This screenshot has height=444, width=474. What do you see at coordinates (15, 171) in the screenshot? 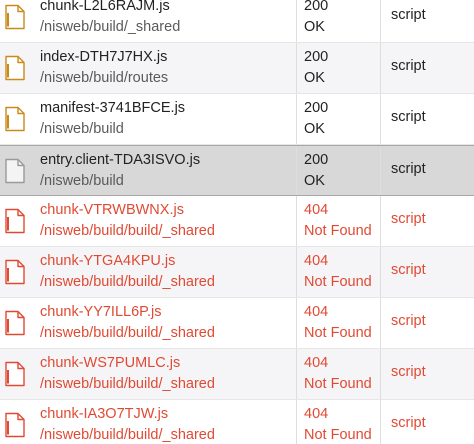
I see `document-icon` at bounding box center [15, 171].